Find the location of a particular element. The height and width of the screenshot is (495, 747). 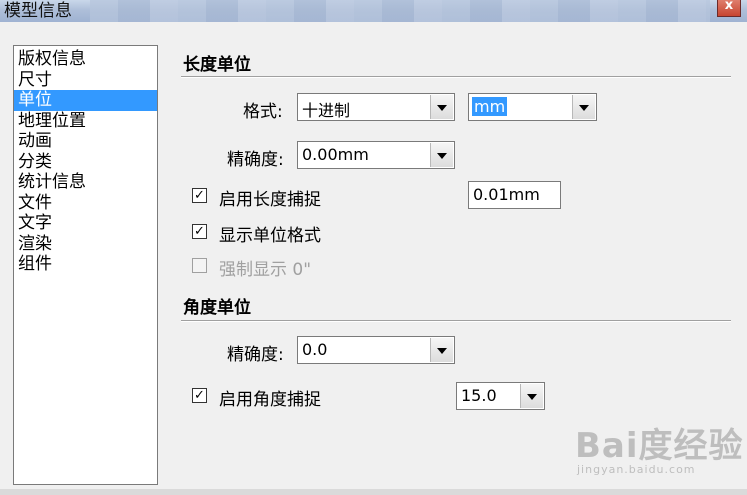

format-label: 格式: is located at coordinates (263, 112).